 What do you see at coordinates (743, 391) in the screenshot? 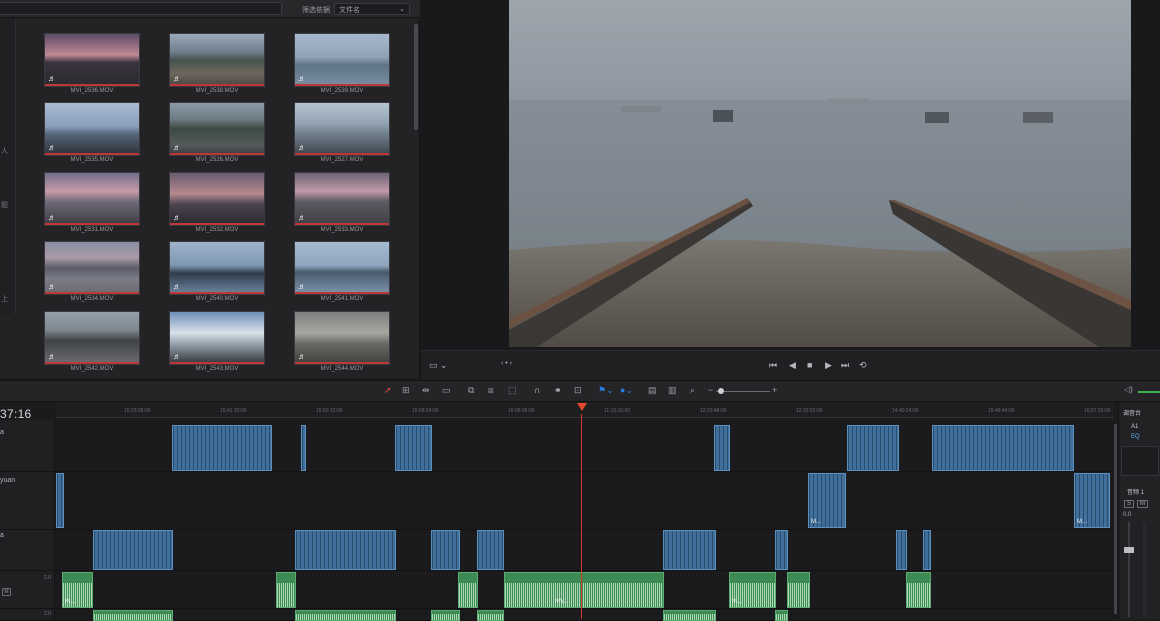
I see `zoom-slider-track` at bounding box center [743, 391].